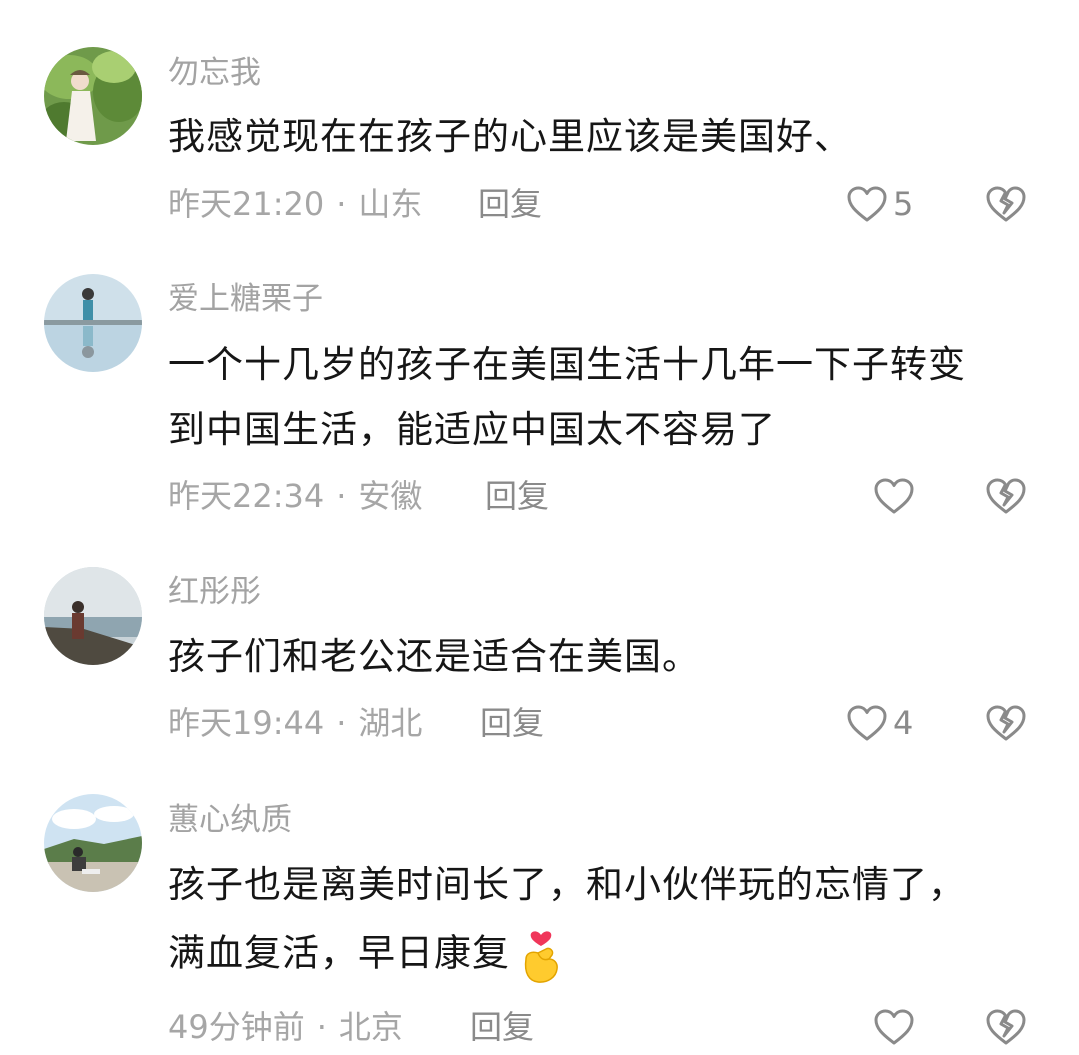 Image resolution: width=1079 pixels, height=1055 pixels. Describe the element at coordinates (339, 953) in the screenshot. I see `comment-text-part: 满血复活，早日康复` at that location.